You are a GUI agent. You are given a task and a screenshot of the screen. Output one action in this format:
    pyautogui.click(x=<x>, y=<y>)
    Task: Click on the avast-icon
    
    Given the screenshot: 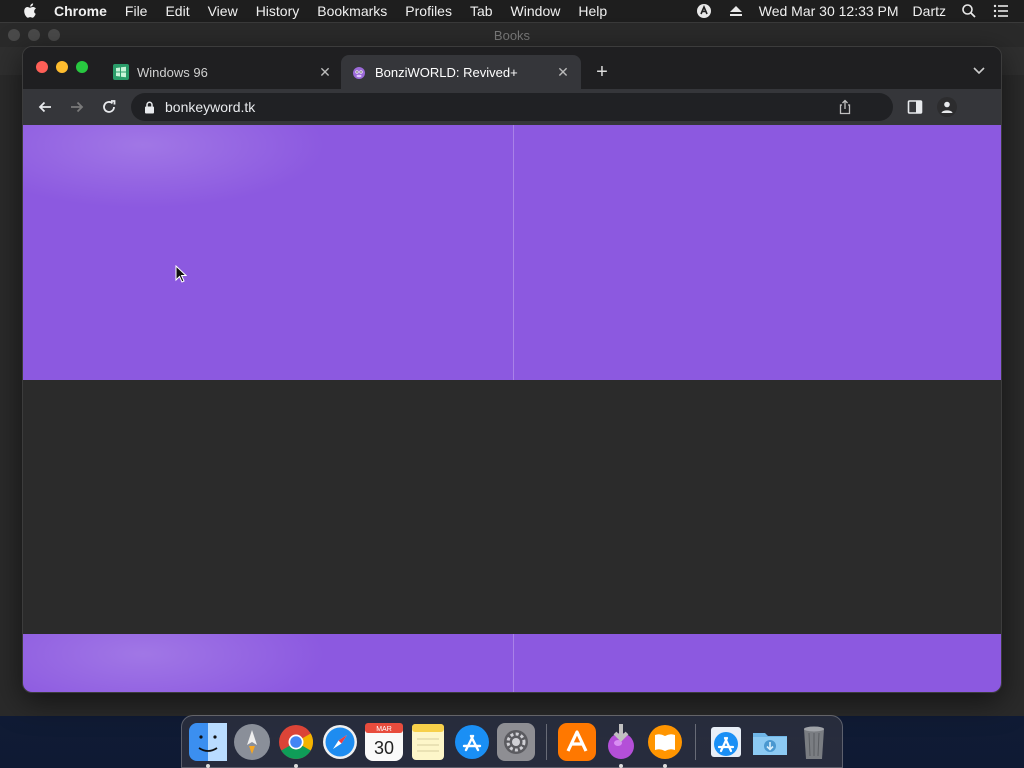 What is the action you would take?
    pyautogui.click(x=577, y=741)
    